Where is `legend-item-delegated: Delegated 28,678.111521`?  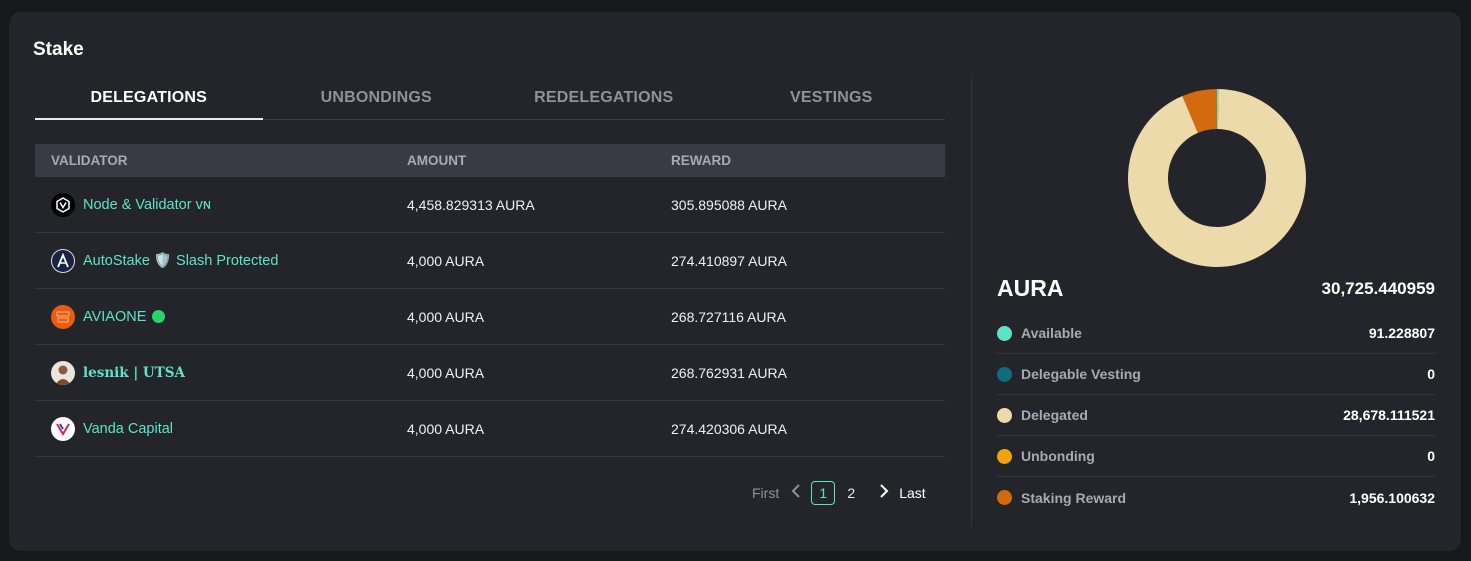 legend-item-delegated: Delegated 28,678.111521 is located at coordinates (1216, 415).